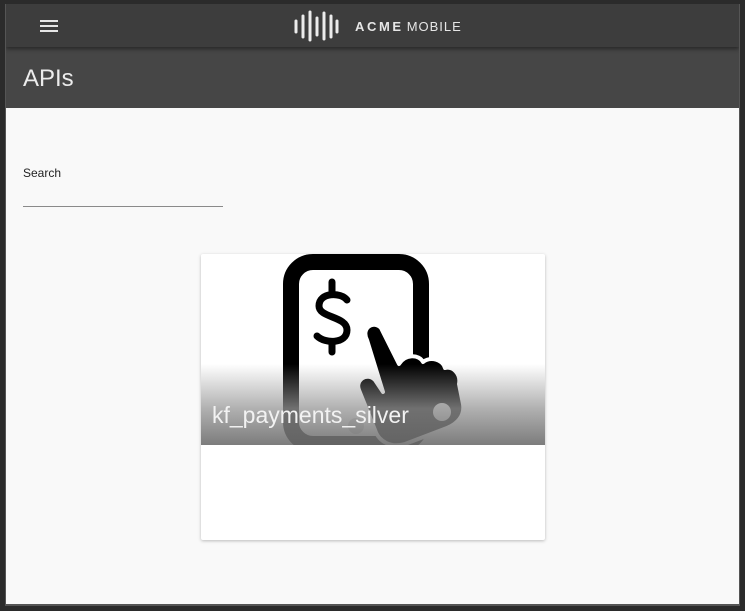 The width and height of the screenshot is (745, 611). Describe the element at coordinates (123, 186) in the screenshot. I see `search-field: Search` at that location.